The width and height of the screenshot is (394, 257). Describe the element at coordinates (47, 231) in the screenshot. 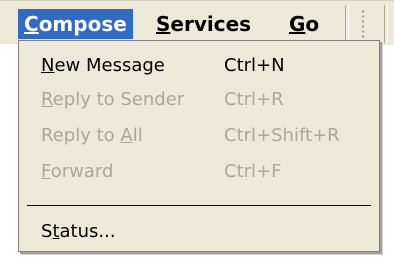

I see `label-pre: S` at that location.